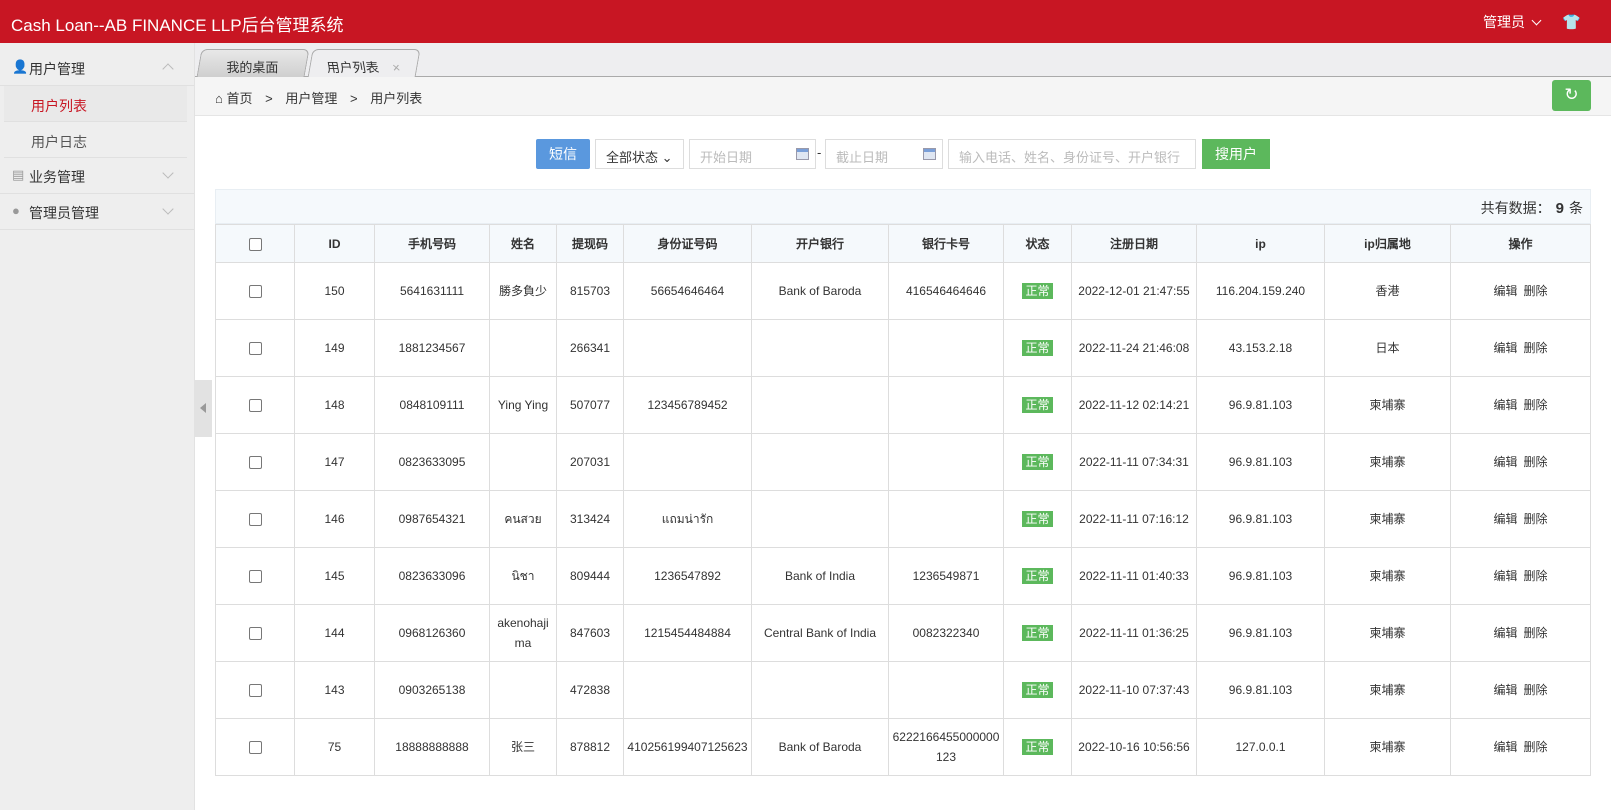  I want to click on sidebar-item-user-list: 用户列表, so click(95, 104).